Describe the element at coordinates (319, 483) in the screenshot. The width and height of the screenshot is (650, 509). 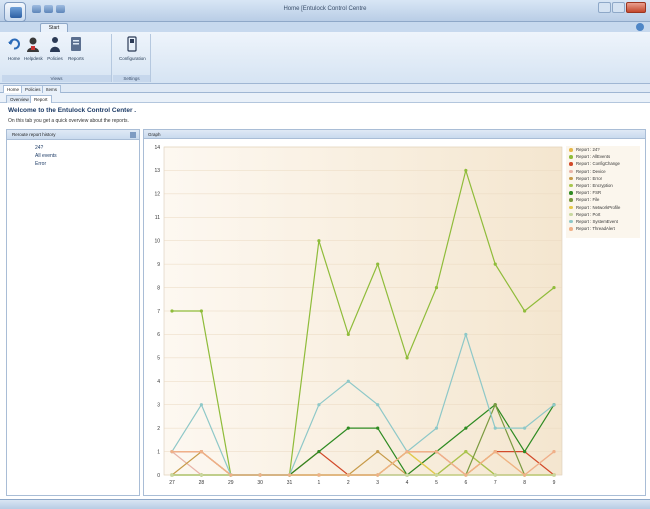
I see `x-tick-label: 1` at that location.